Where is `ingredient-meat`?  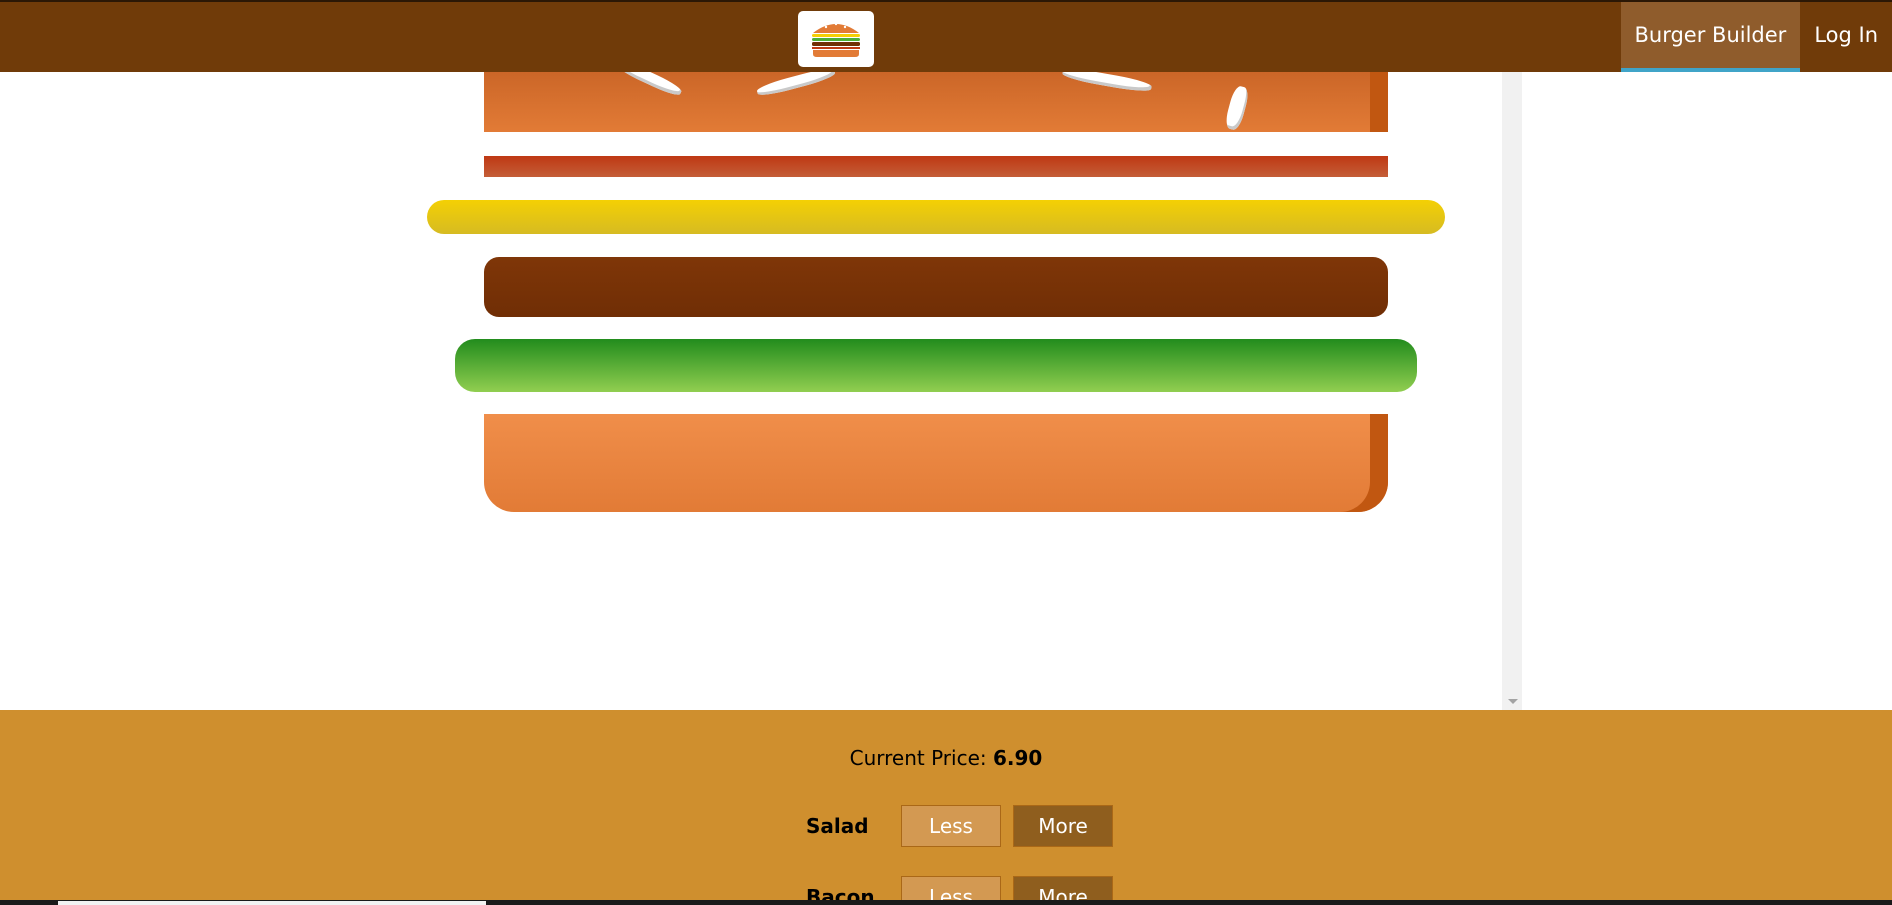 ingredient-meat is located at coordinates (936, 287).